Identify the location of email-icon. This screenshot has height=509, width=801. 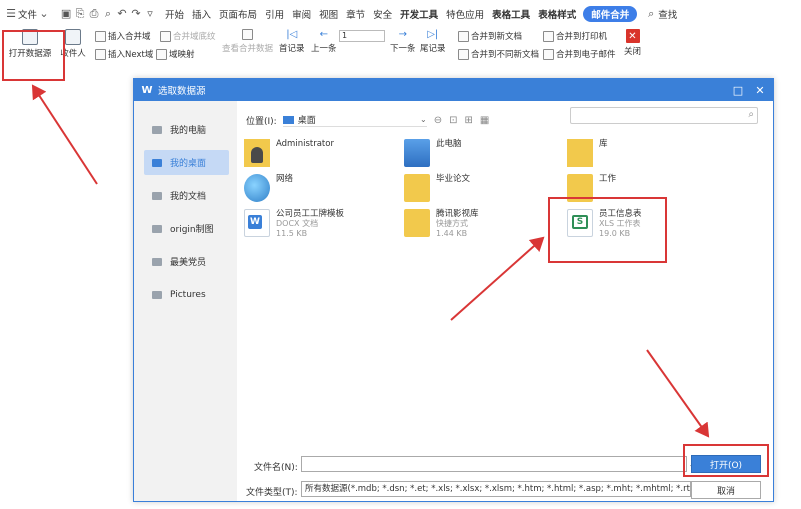
(548, 54).